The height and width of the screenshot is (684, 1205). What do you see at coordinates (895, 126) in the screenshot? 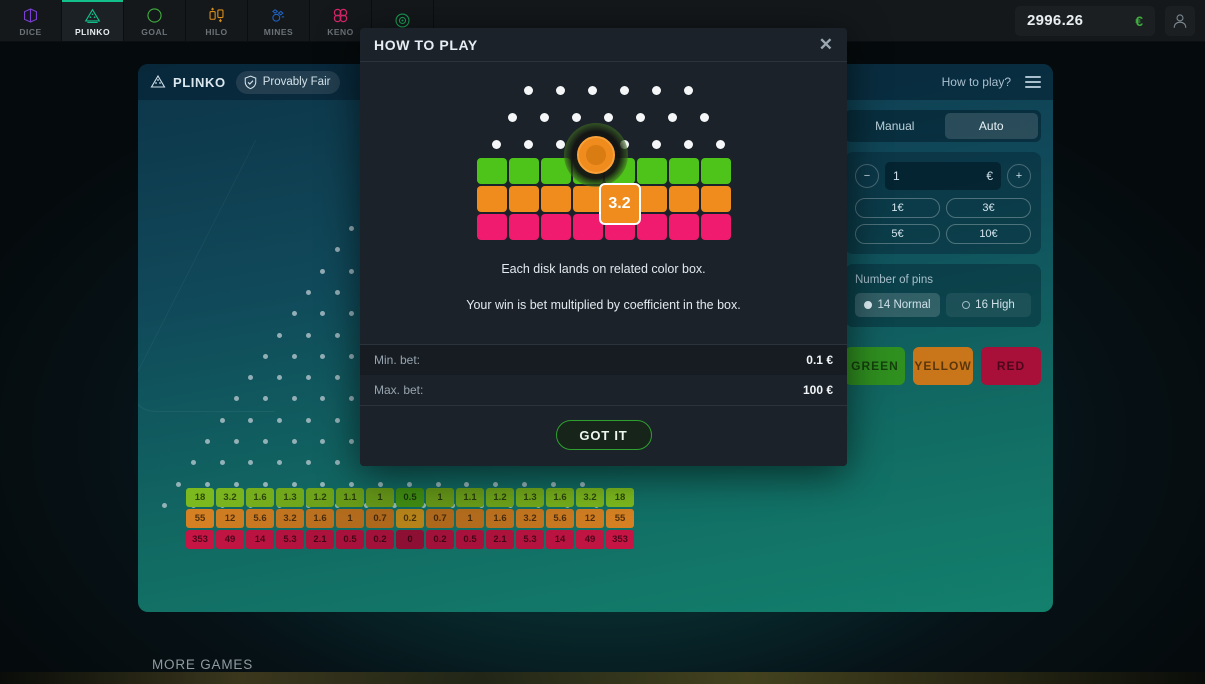
I see `mode-manual-button: Manual` at bounding box center [895, 126].